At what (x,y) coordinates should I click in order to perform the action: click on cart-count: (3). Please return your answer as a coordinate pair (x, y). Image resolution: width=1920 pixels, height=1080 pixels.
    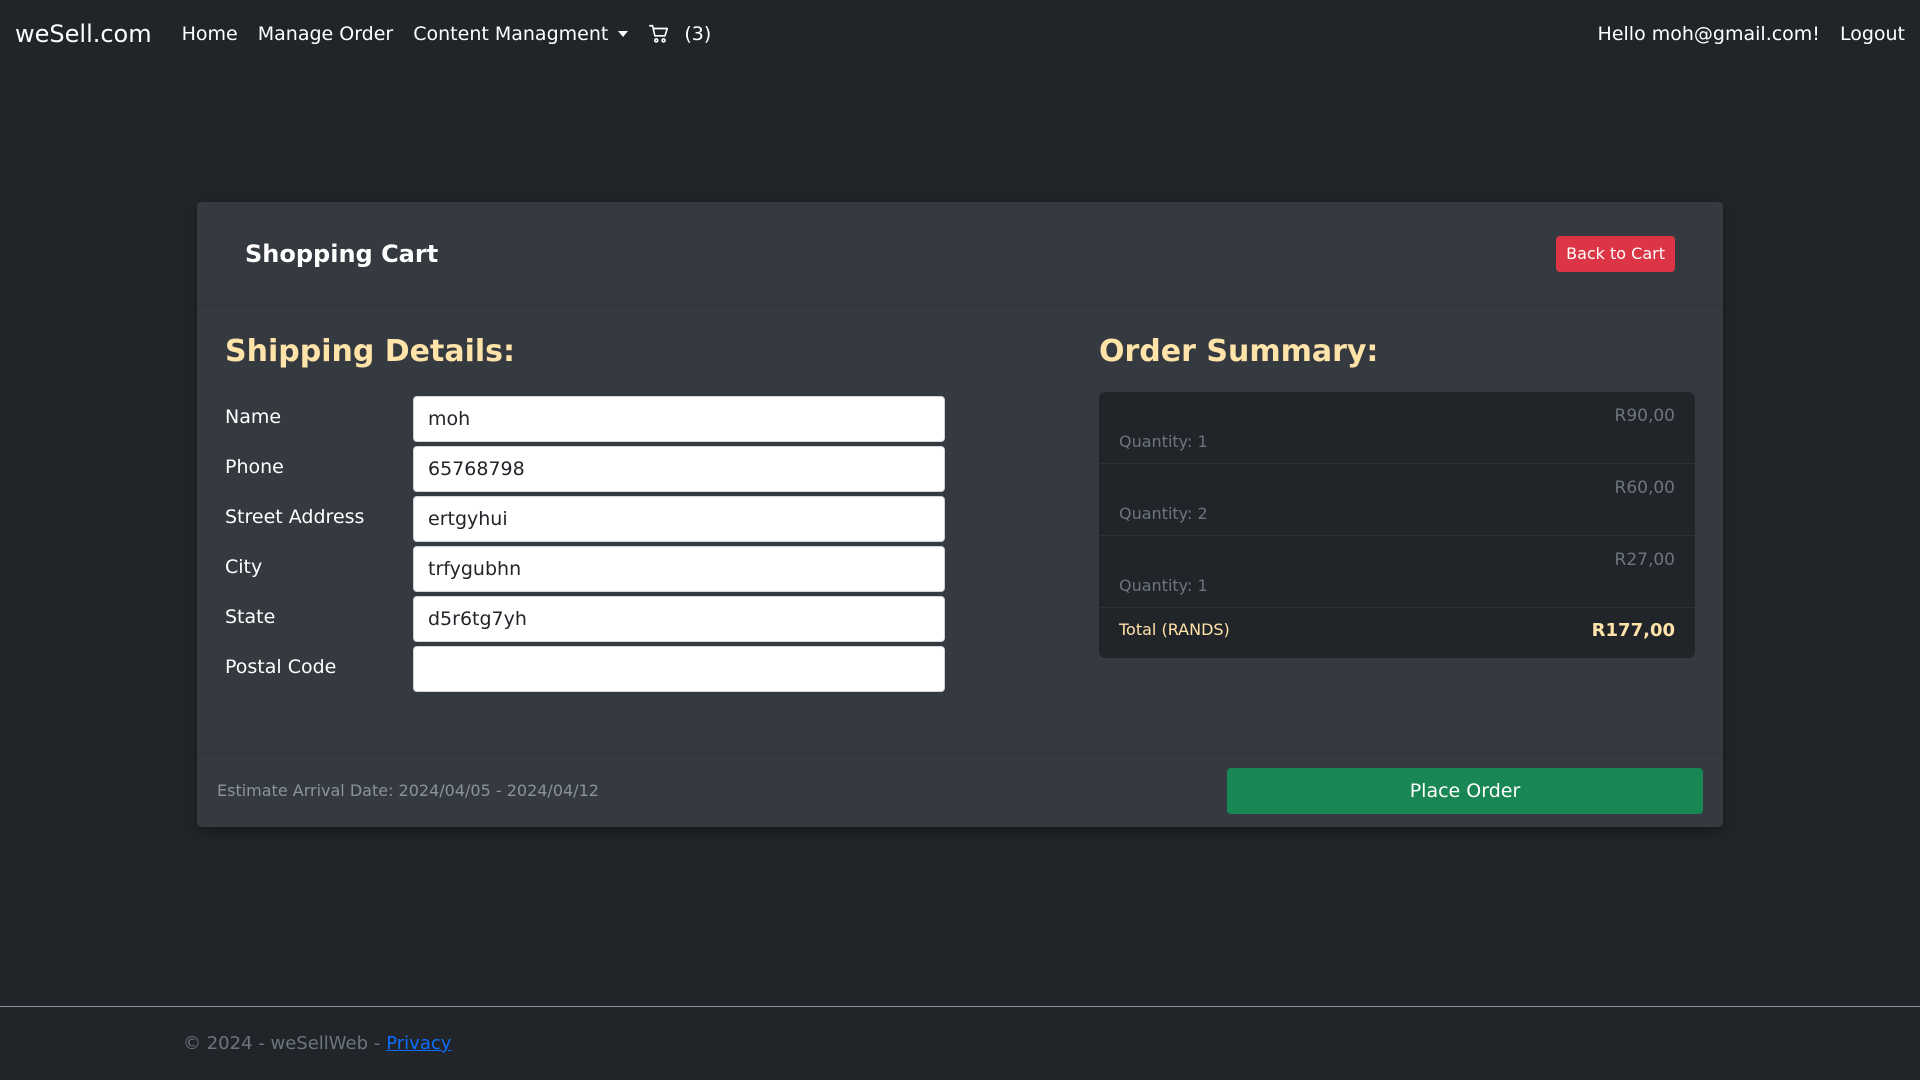
    Looking at the image, I should click on (698, 34).